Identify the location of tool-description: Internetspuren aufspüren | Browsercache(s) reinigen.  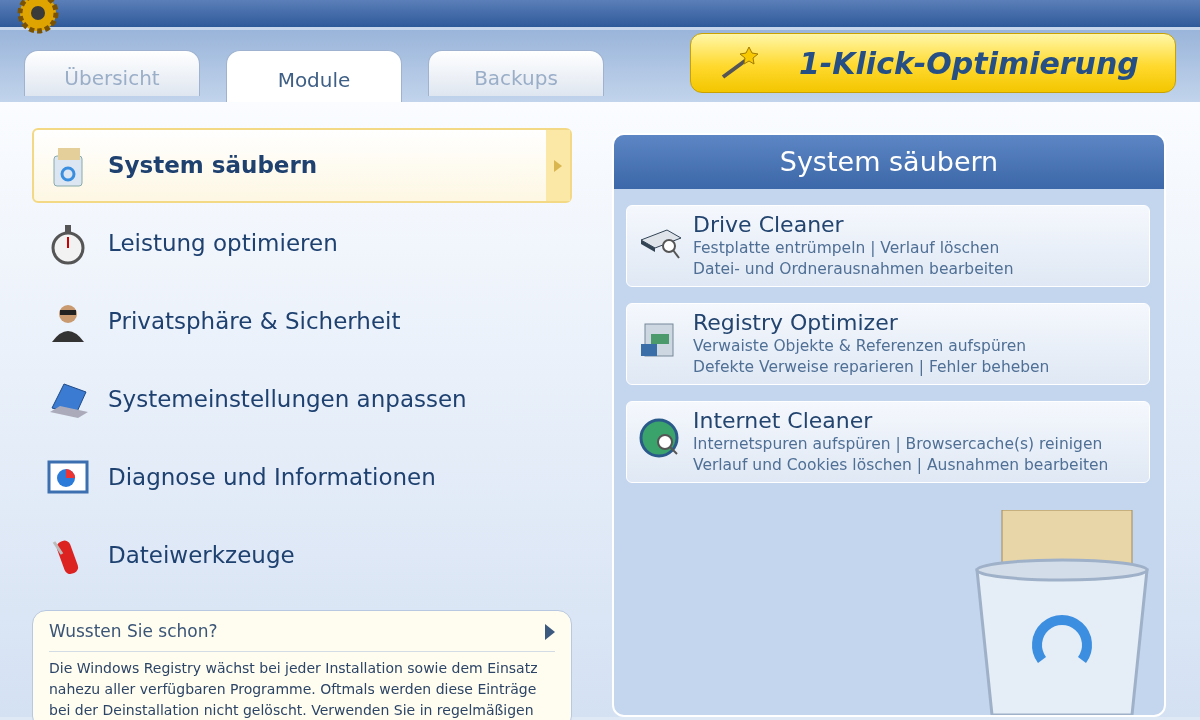
(898, 444).